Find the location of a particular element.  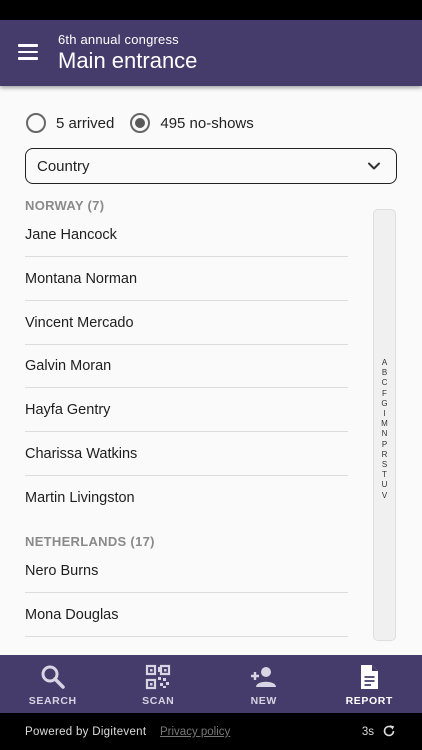

footer: Powered by Digitevent Privacy policy 3s is located at coordinates (211, 731).